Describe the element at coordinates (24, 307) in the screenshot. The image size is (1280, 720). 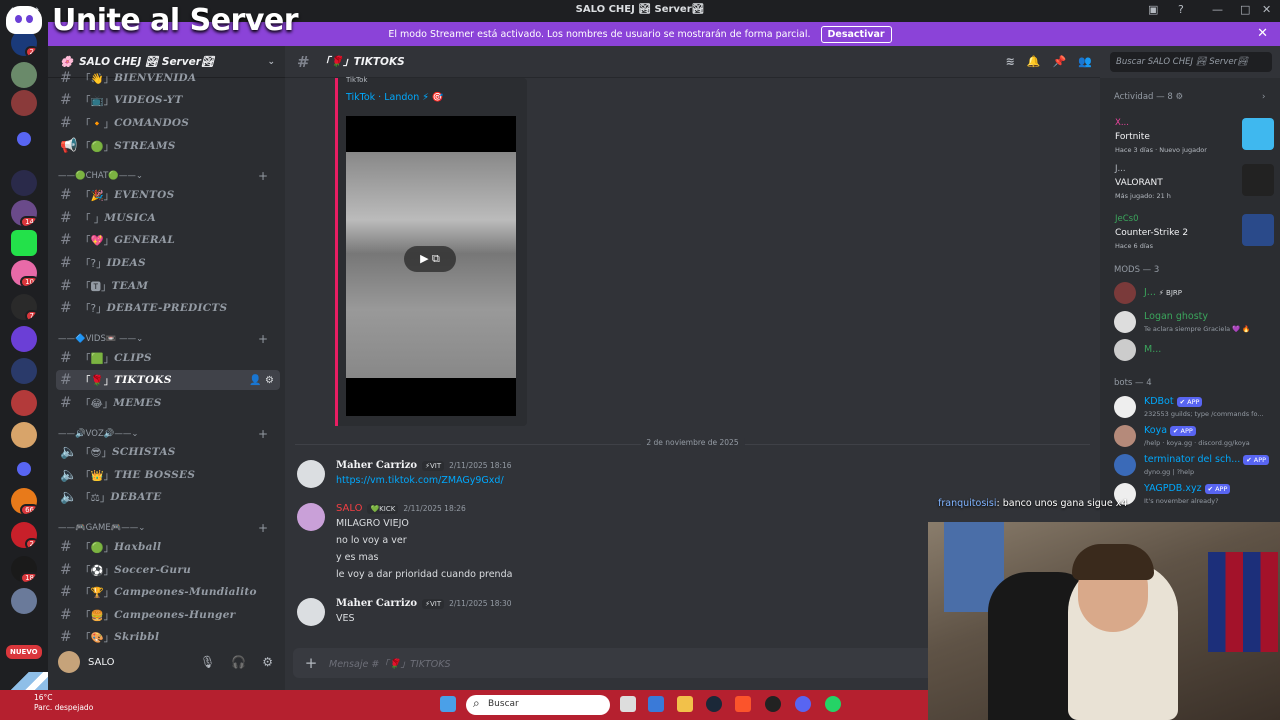
I see `server-icon: 7` at that location.